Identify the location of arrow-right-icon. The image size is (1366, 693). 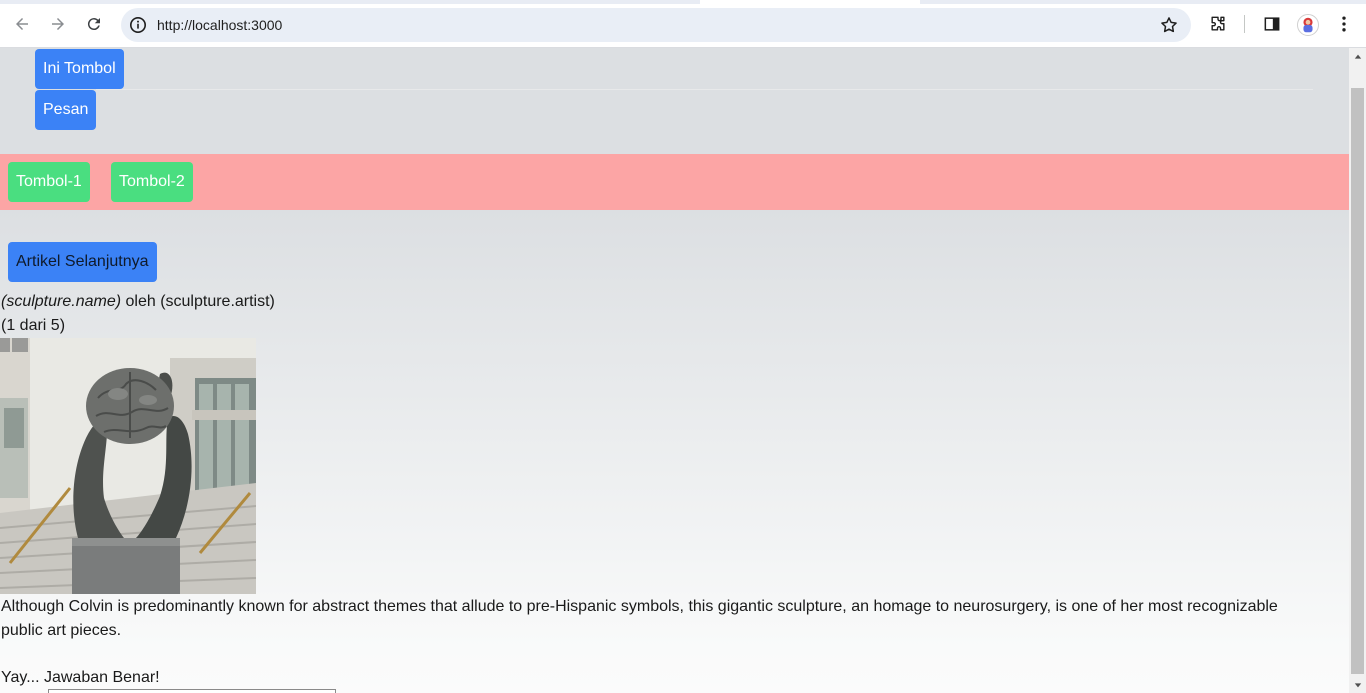
(58, 24).